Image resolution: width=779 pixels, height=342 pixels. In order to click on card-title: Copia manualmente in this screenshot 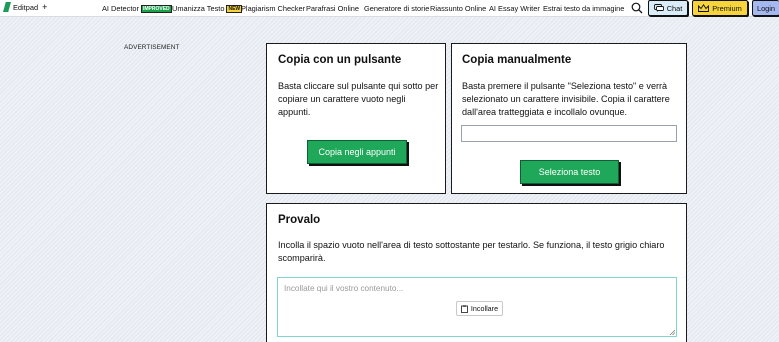, I will do `click(517, 60)`.